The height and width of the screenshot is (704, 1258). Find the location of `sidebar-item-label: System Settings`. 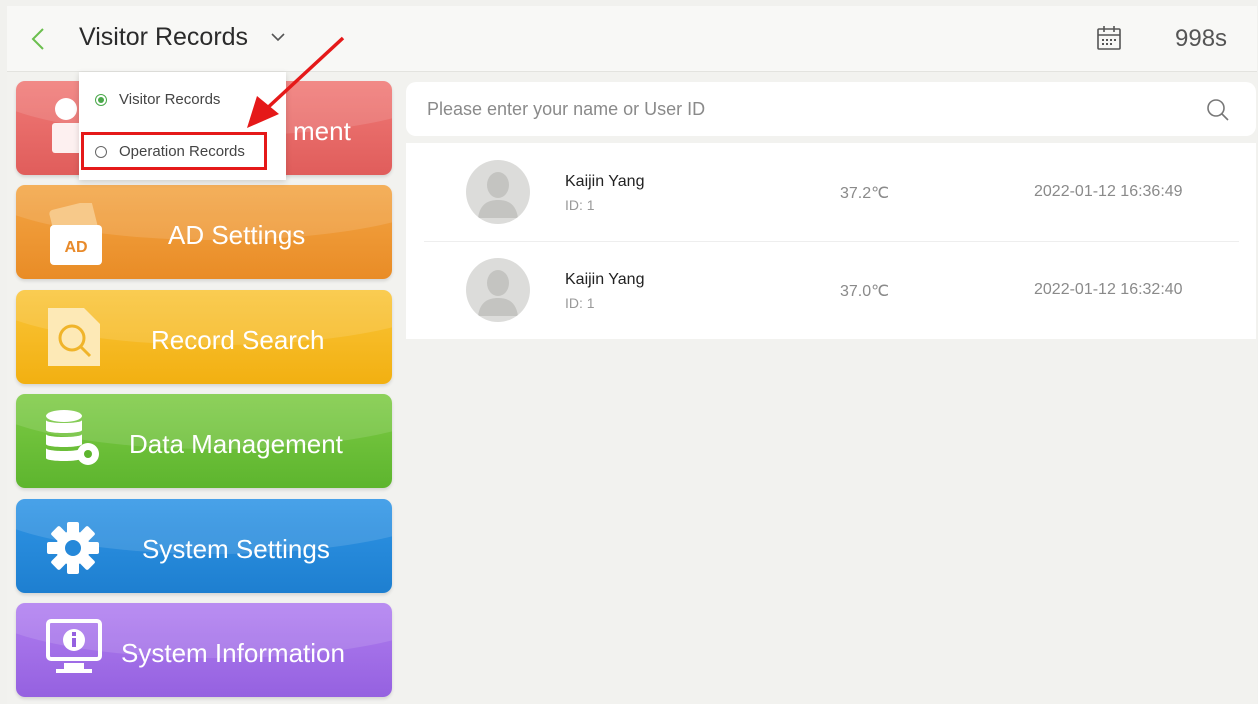

sidebar-item-label: System Settings is located at coordinates (236, 549).